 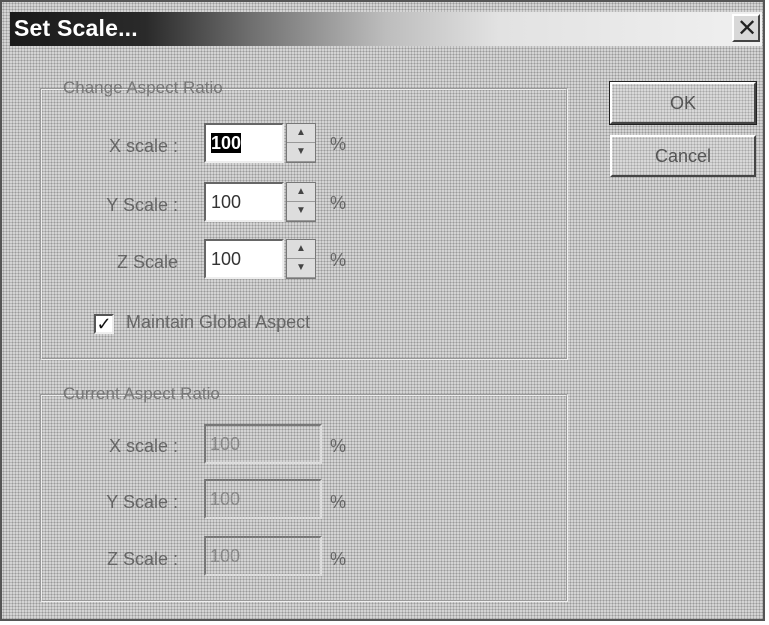 I want to click on cancel-button: Cancel, so click(x=683, y=156).